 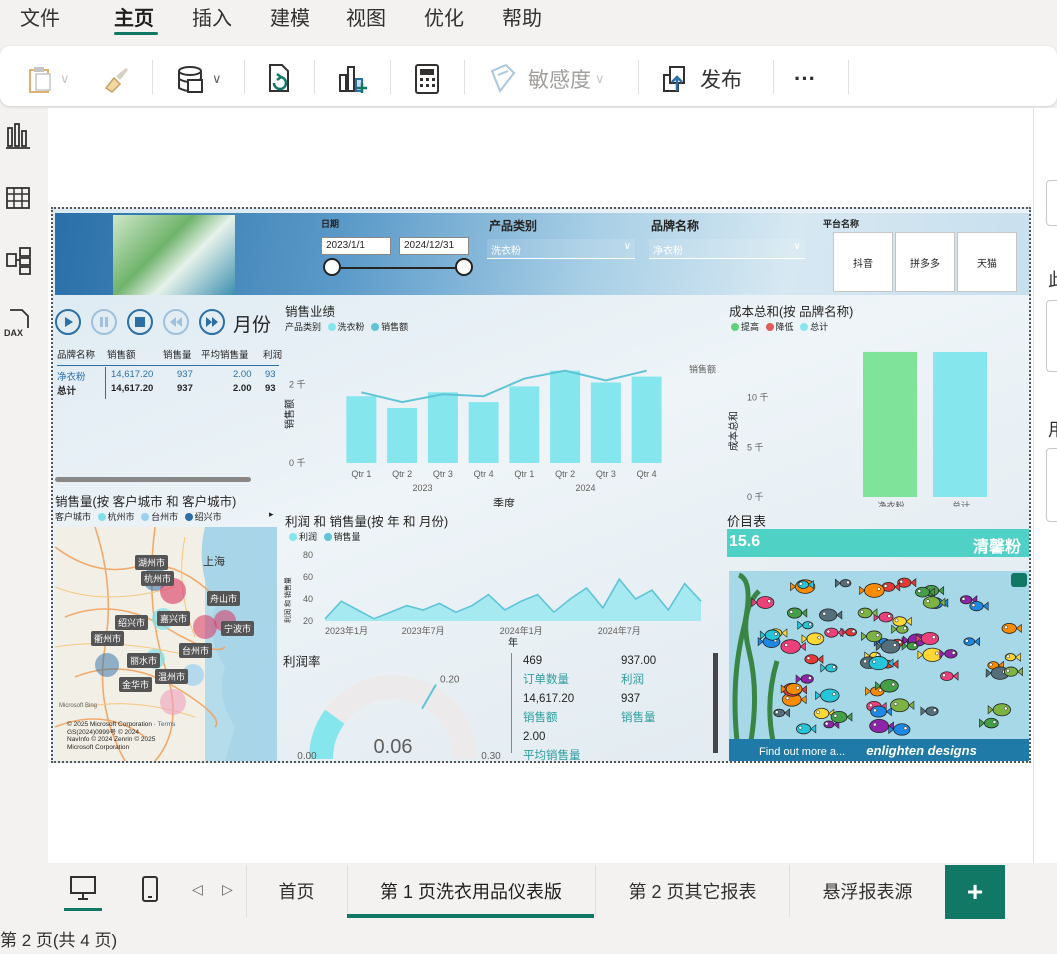 I want to click on city-label: 湖州市, so click(x=152, y=562).